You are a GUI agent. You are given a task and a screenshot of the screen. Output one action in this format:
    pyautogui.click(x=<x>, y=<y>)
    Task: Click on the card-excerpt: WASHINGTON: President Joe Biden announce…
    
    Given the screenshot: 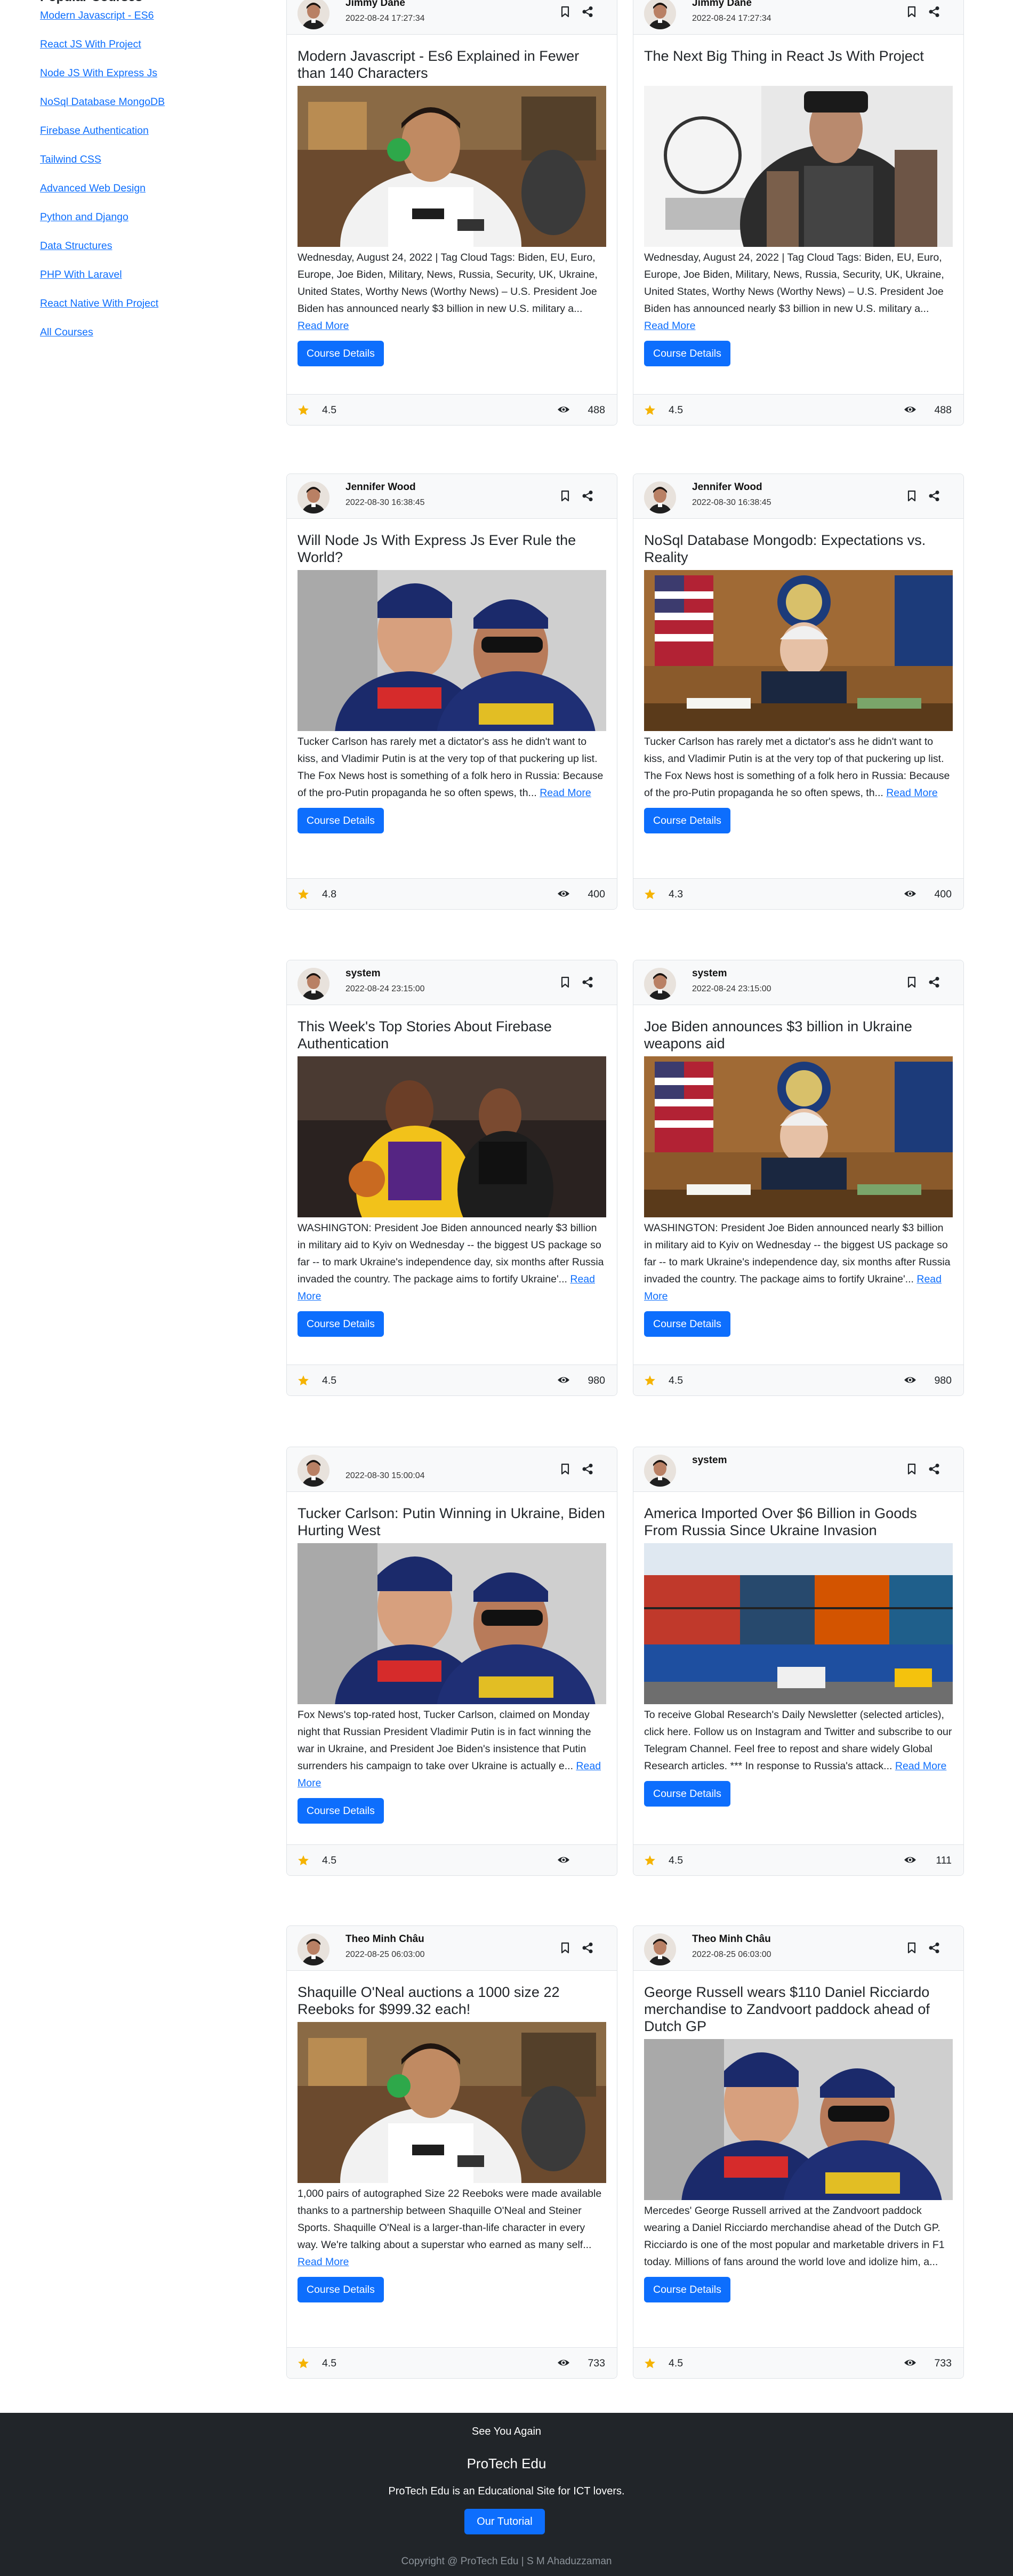 What is the action you would take?
    pyautogui.click(x=452, y=1262)
    